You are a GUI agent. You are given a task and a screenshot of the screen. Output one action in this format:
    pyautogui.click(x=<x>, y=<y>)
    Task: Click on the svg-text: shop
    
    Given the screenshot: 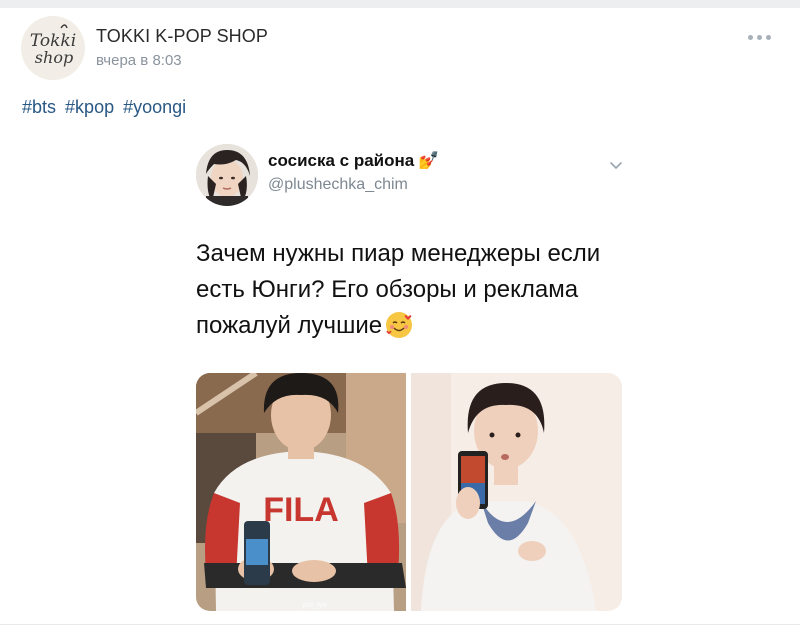 What is the action you would take?
    pyautogui.click(x=54, y=57)
    